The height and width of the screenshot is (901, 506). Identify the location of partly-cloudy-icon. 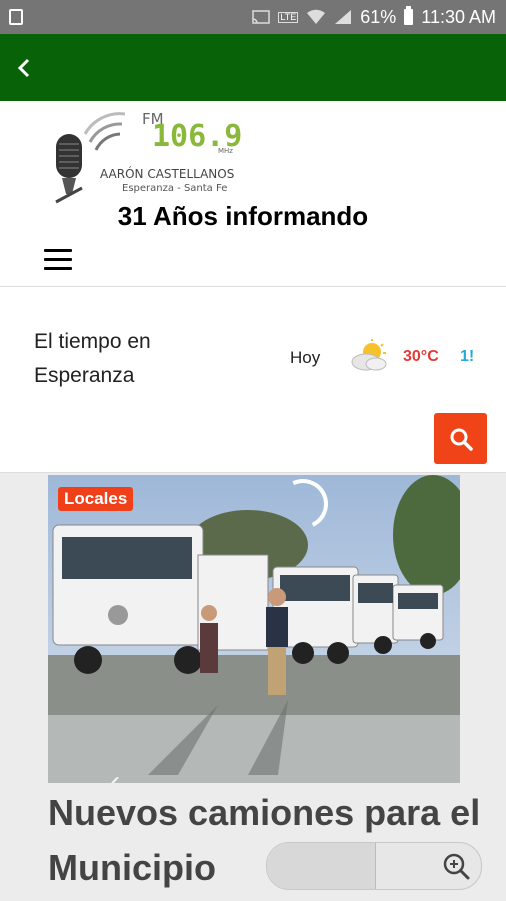
(369, 355).